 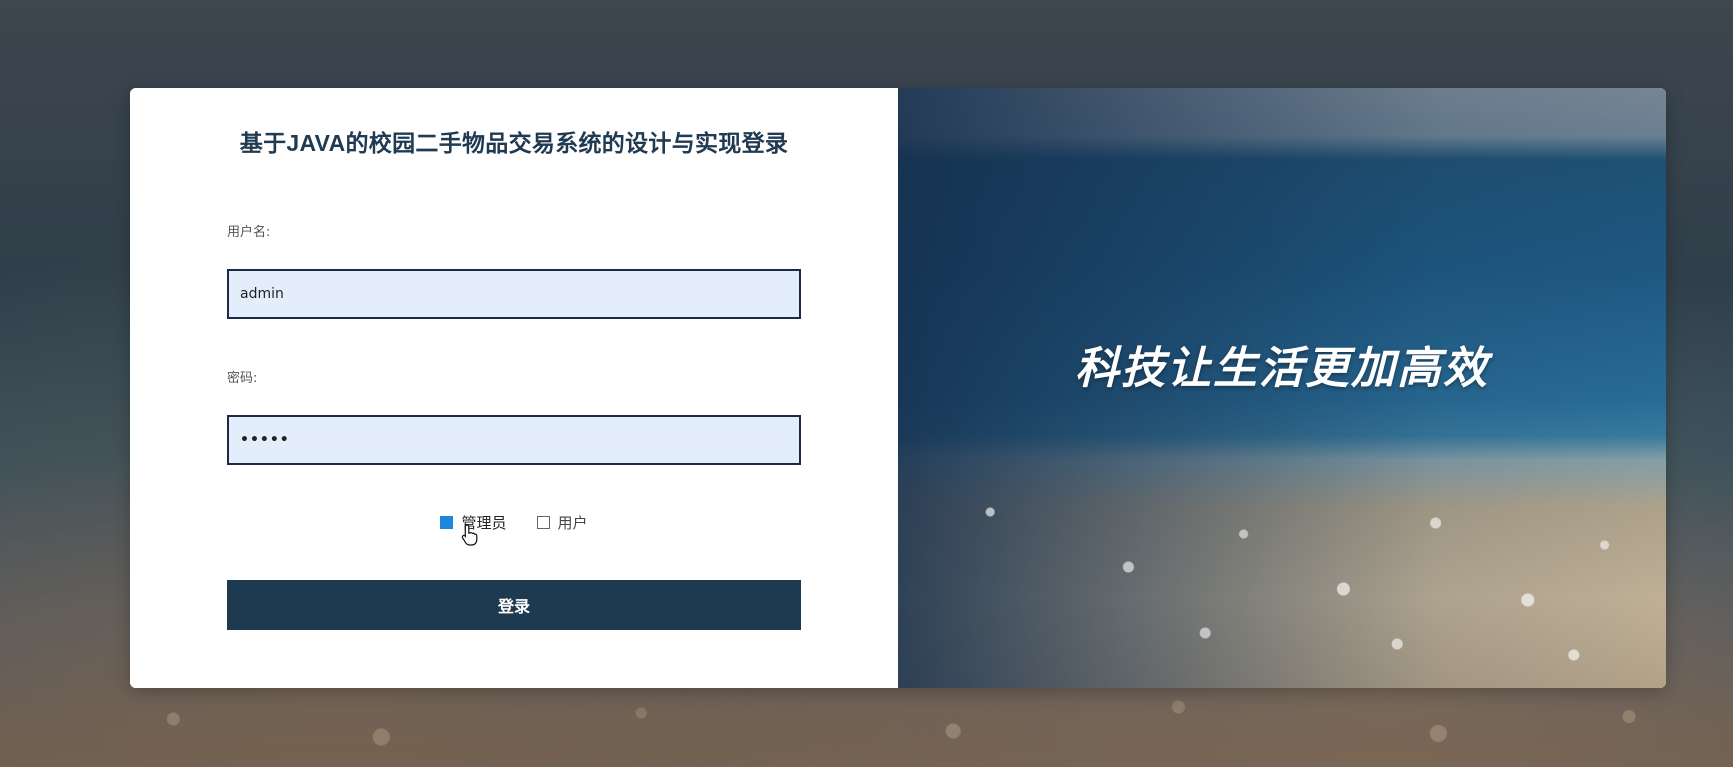 What do you see at coordinates (543, 522) in the screenshot?
I see `role-radio-user` at bounding box center [543, 522].